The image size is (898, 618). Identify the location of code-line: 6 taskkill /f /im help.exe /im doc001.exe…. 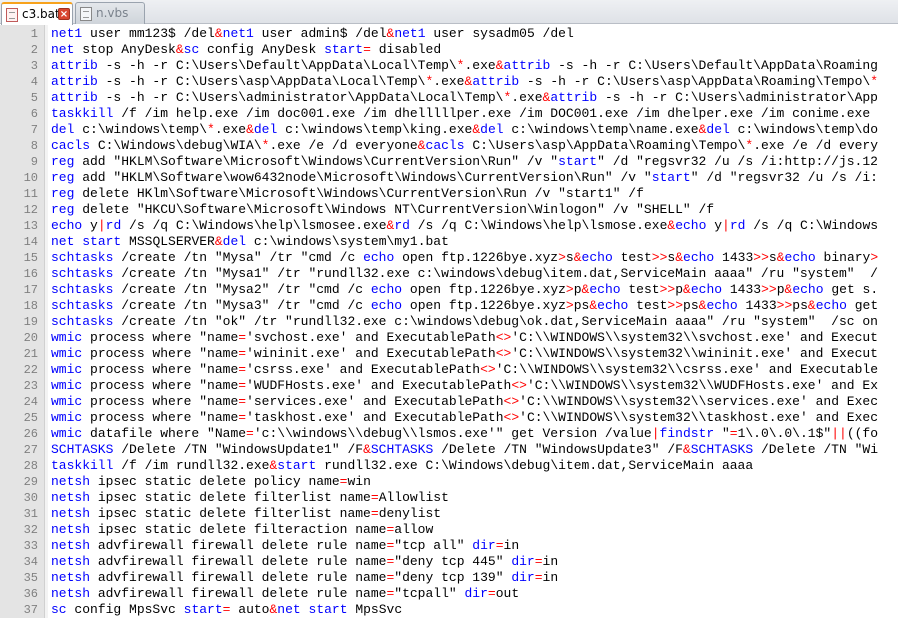
(449, 114).